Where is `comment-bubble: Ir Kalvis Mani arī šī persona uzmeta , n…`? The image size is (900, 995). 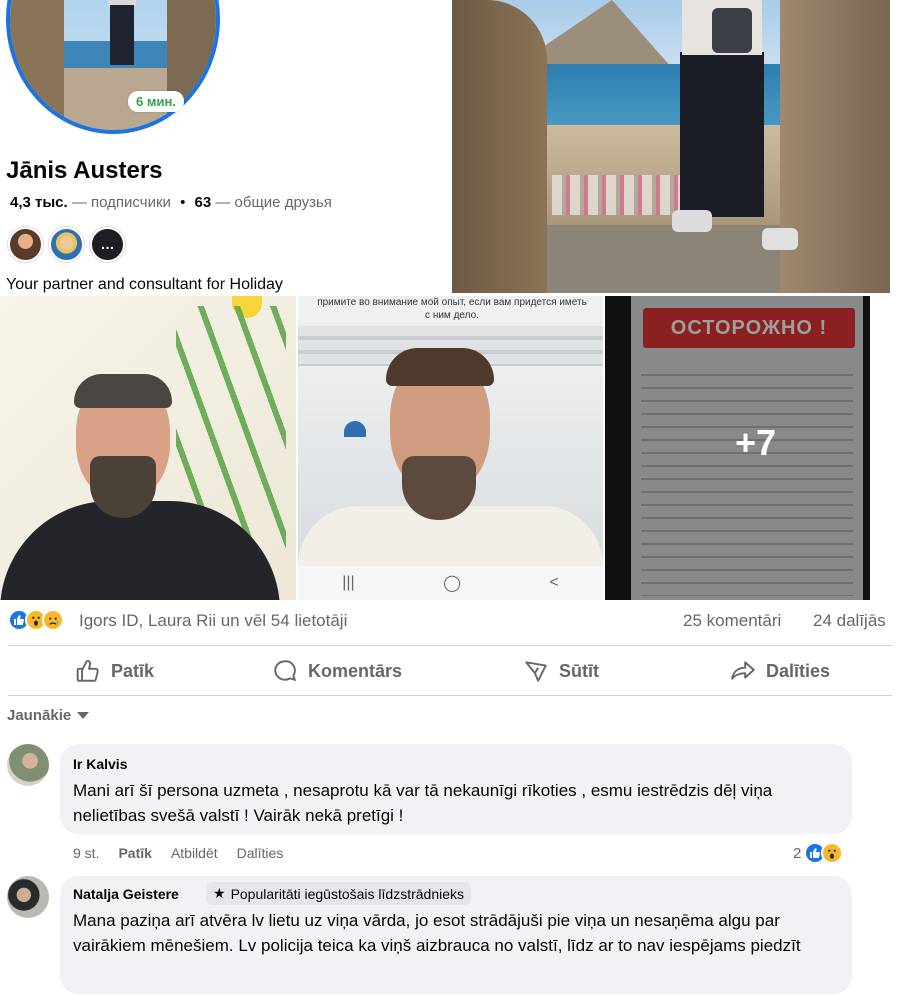
comment-bubble: Ir Kalvis Mani arī šī persona uzmeta , n… is located at coordinates (456, 789).